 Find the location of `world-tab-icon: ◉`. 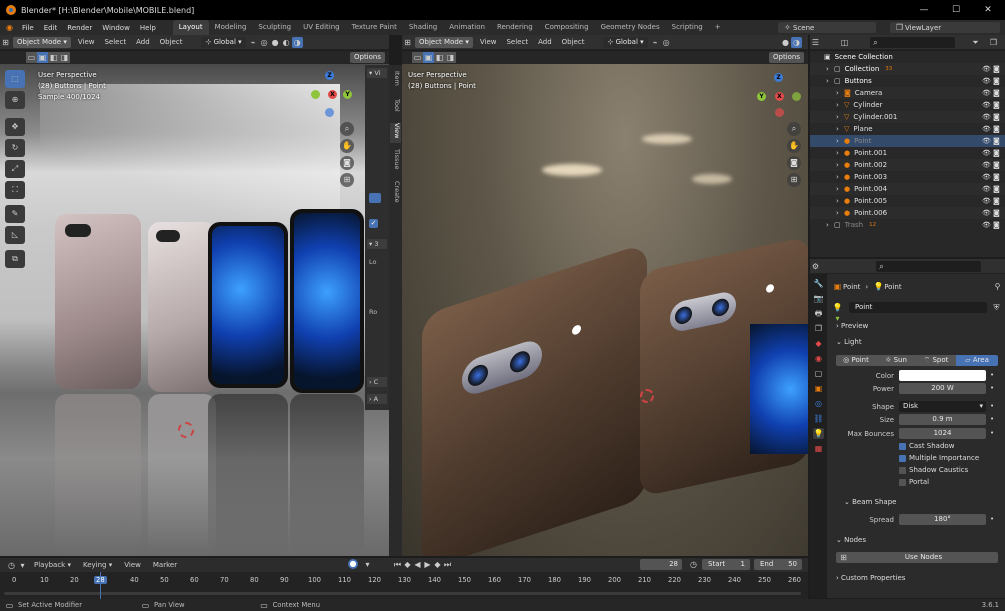

world-tab-icon: ◉ is located at coordinates (818, 358).